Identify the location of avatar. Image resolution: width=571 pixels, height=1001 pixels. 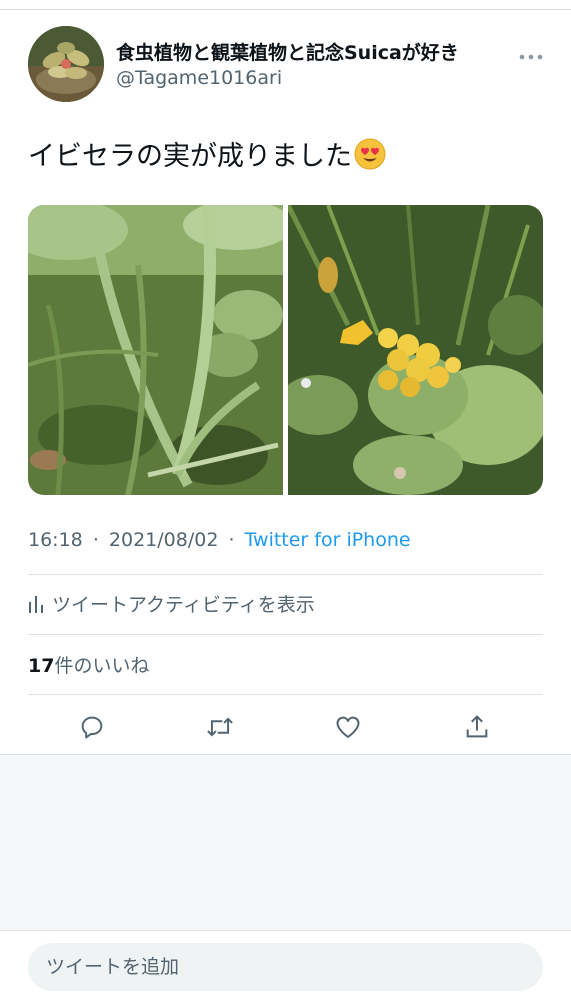
(66, 64).